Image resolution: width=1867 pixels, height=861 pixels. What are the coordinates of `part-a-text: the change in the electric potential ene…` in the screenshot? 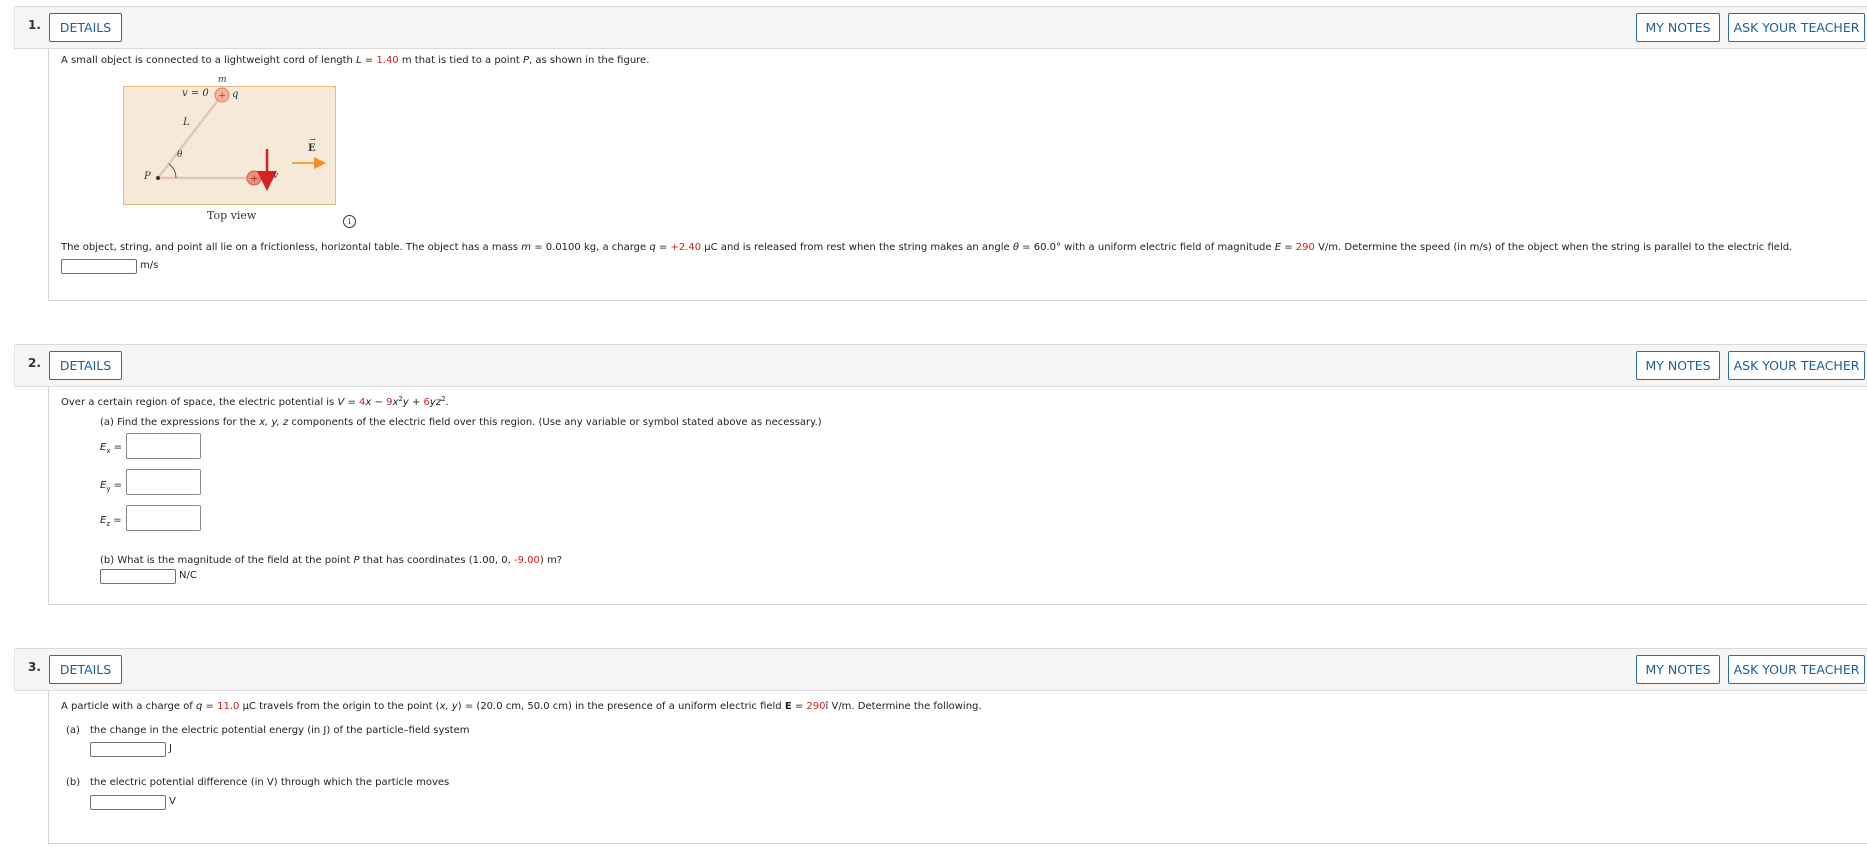 It's located at (280, 730).